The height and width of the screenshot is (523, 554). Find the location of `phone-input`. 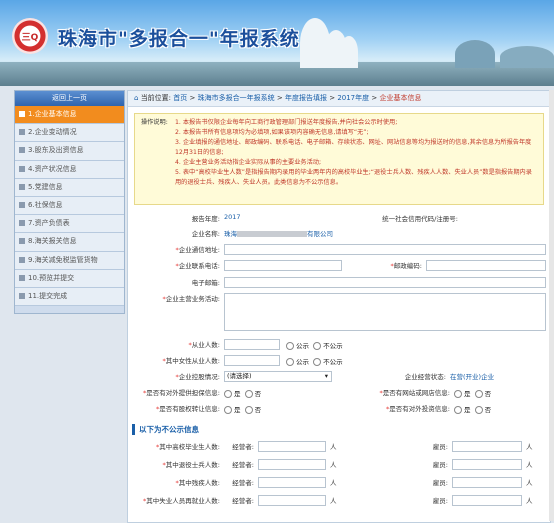

phone-input is located at coordinates (283, 265).